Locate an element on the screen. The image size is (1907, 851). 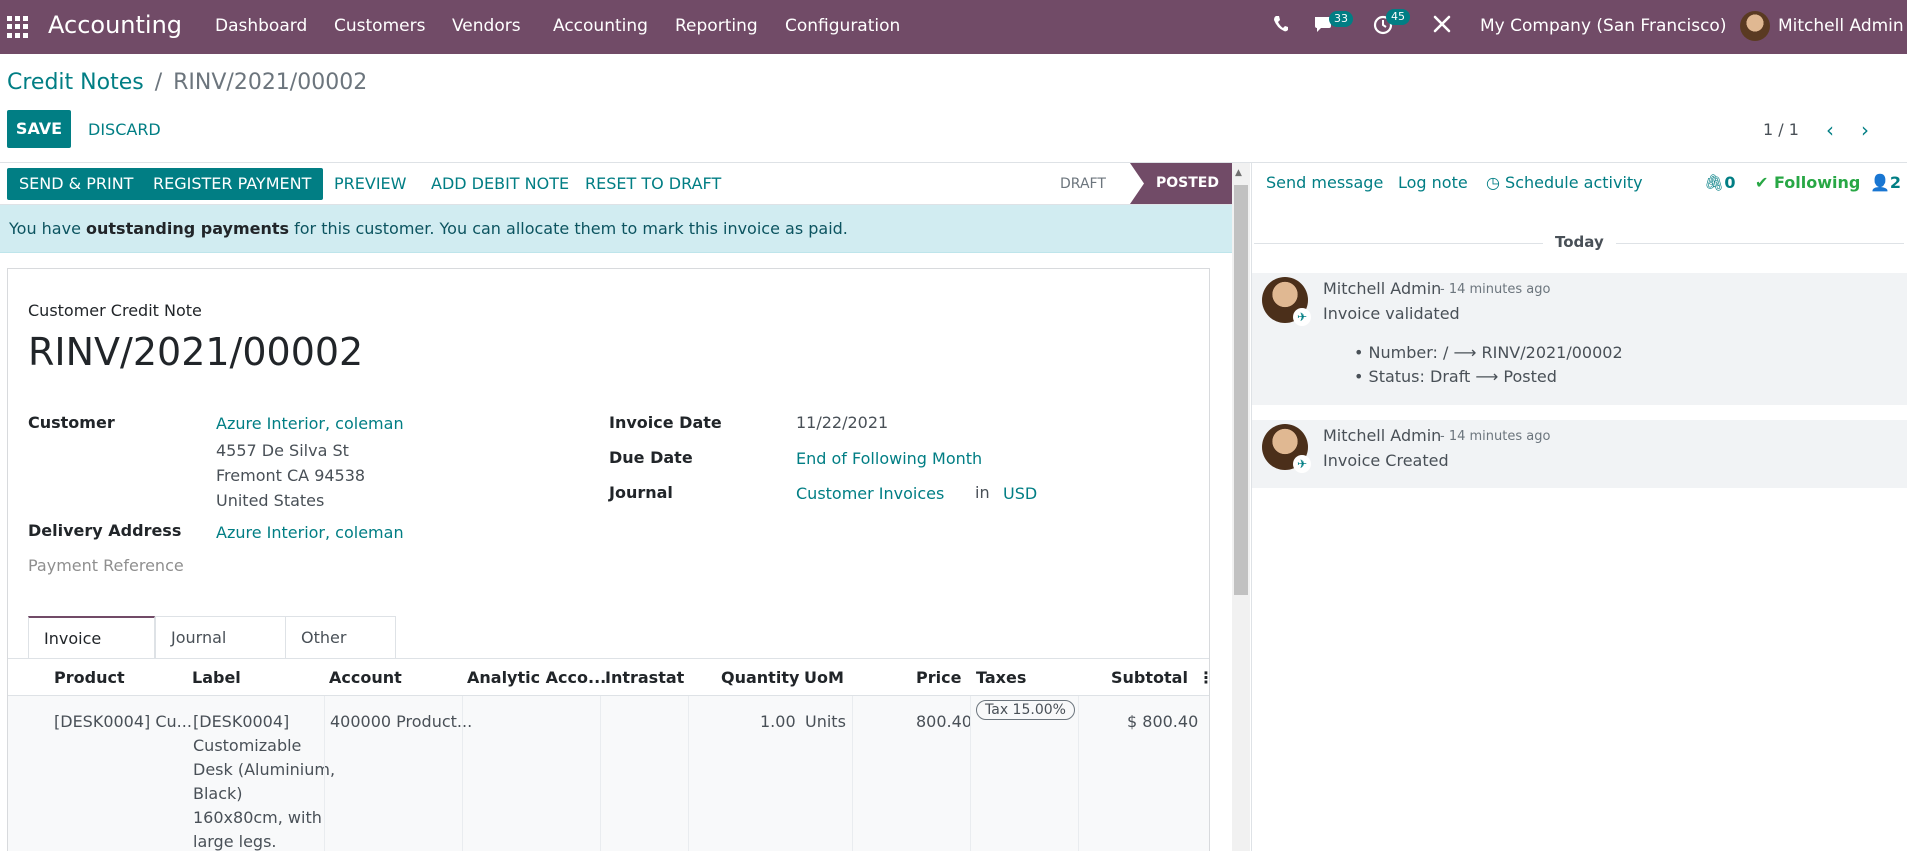
tab-other-info: Other Info is located at coordinates (340, 652).